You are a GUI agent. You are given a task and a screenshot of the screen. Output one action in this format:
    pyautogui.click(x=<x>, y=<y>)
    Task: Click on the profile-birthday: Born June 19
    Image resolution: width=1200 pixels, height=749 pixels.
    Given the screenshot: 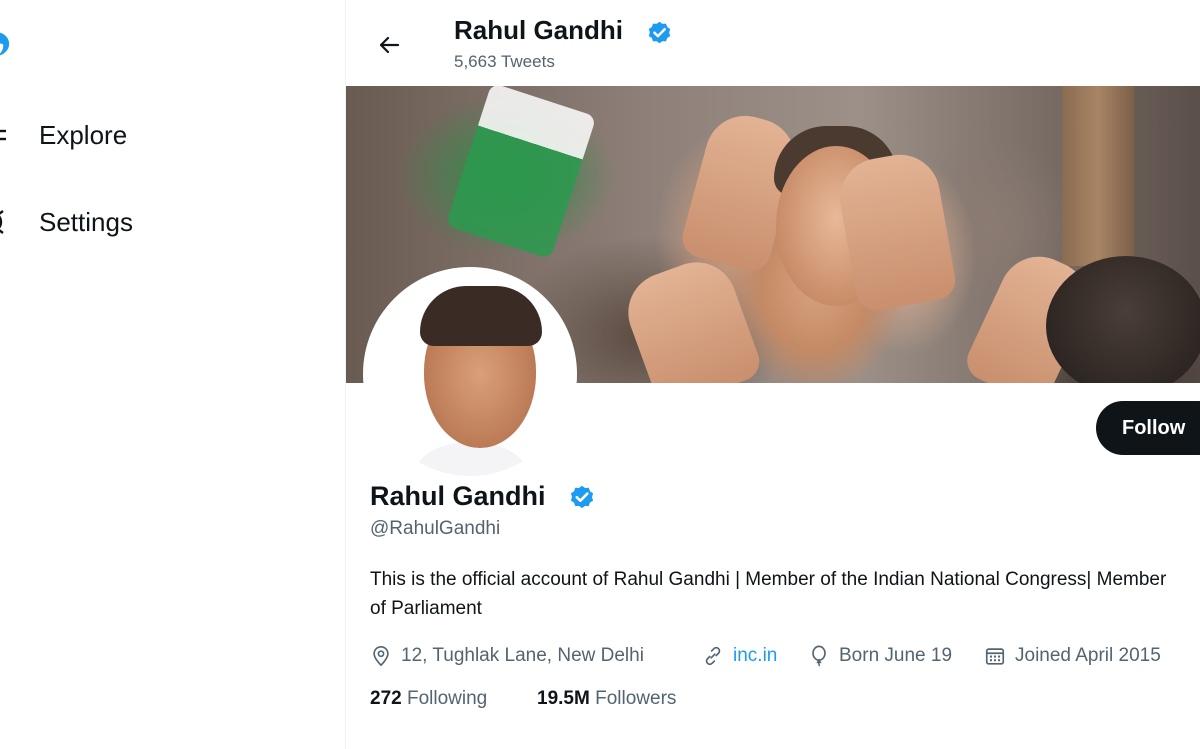 What is the action you would take?
    pyautogui.click(x=880, y=656)
    